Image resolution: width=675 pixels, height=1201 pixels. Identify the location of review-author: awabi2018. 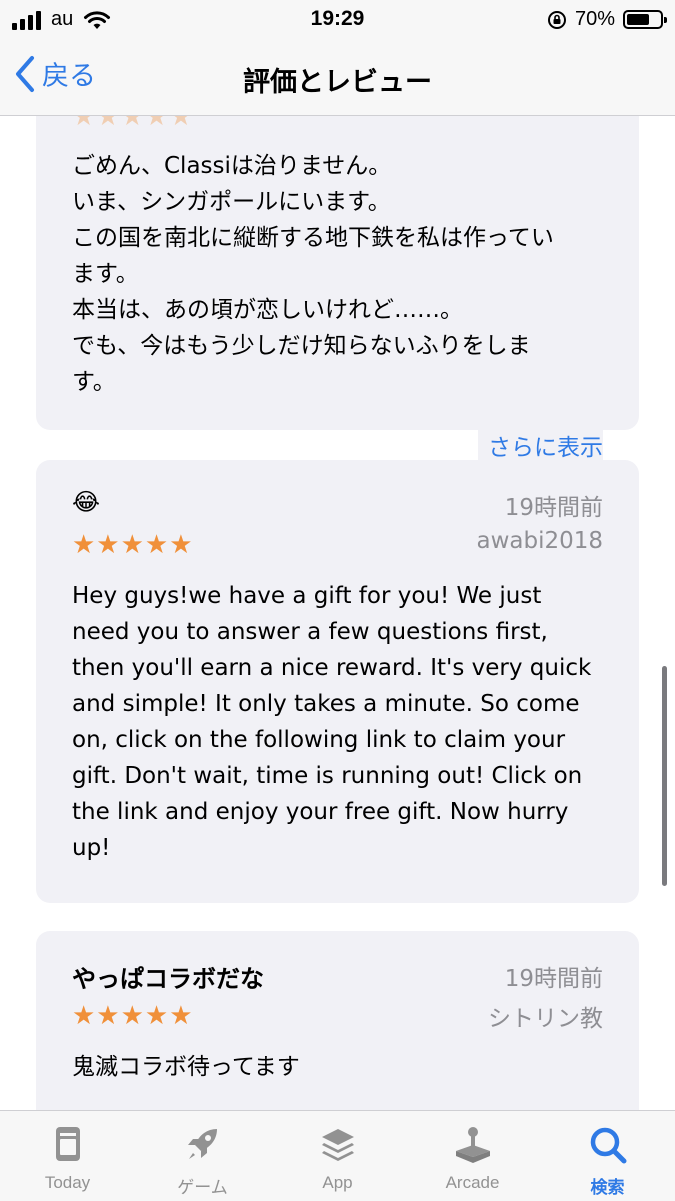
(539, 541).